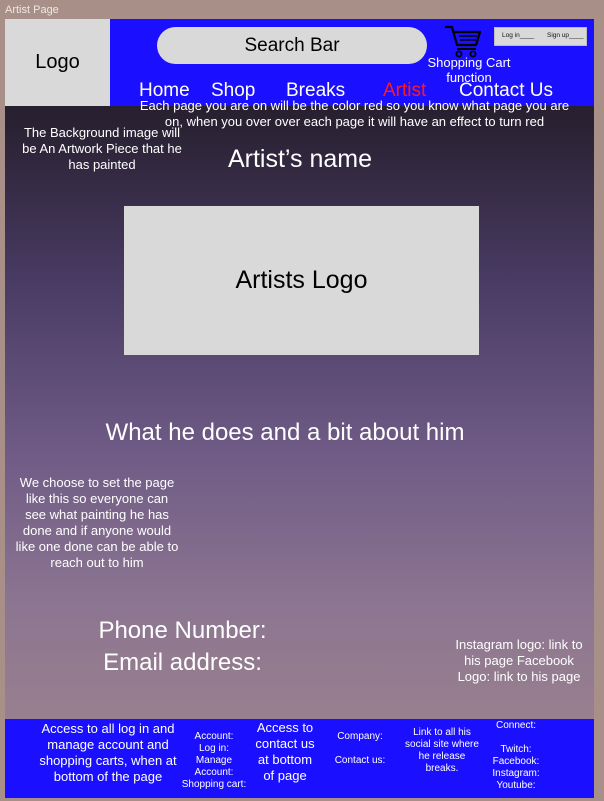 The height and width of the screenshot is (801, 604). What do you see at coordinates (57, 62) in the screenshot?
I see `logo: Logo` at bounding box center [57, 62].